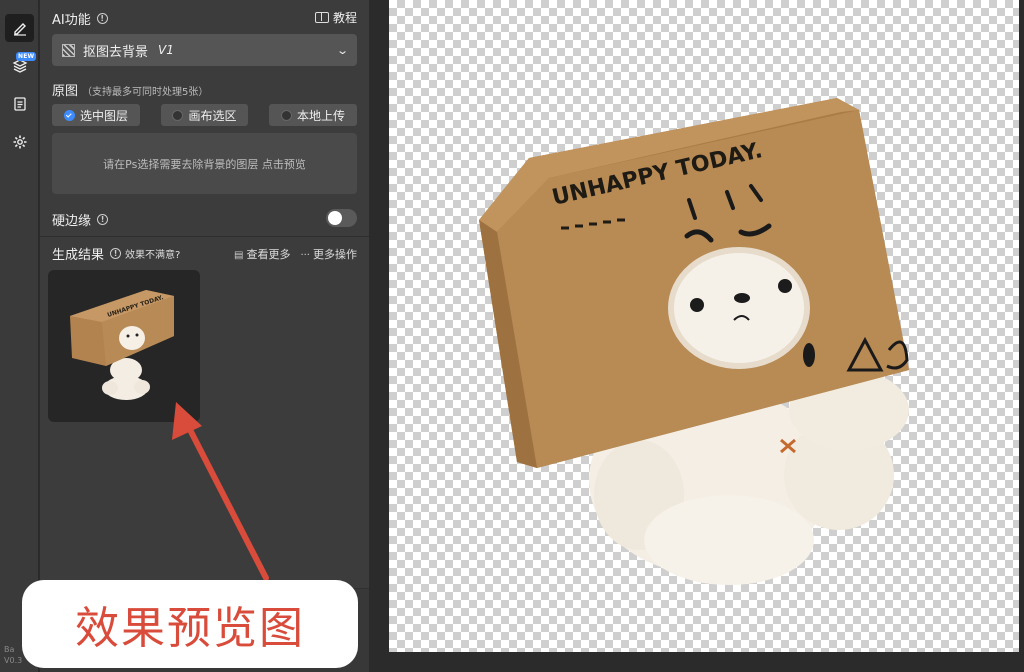 The width and height of the screenshot is (1024, 672). I want to click on pencil-icon, so click(19, 29).